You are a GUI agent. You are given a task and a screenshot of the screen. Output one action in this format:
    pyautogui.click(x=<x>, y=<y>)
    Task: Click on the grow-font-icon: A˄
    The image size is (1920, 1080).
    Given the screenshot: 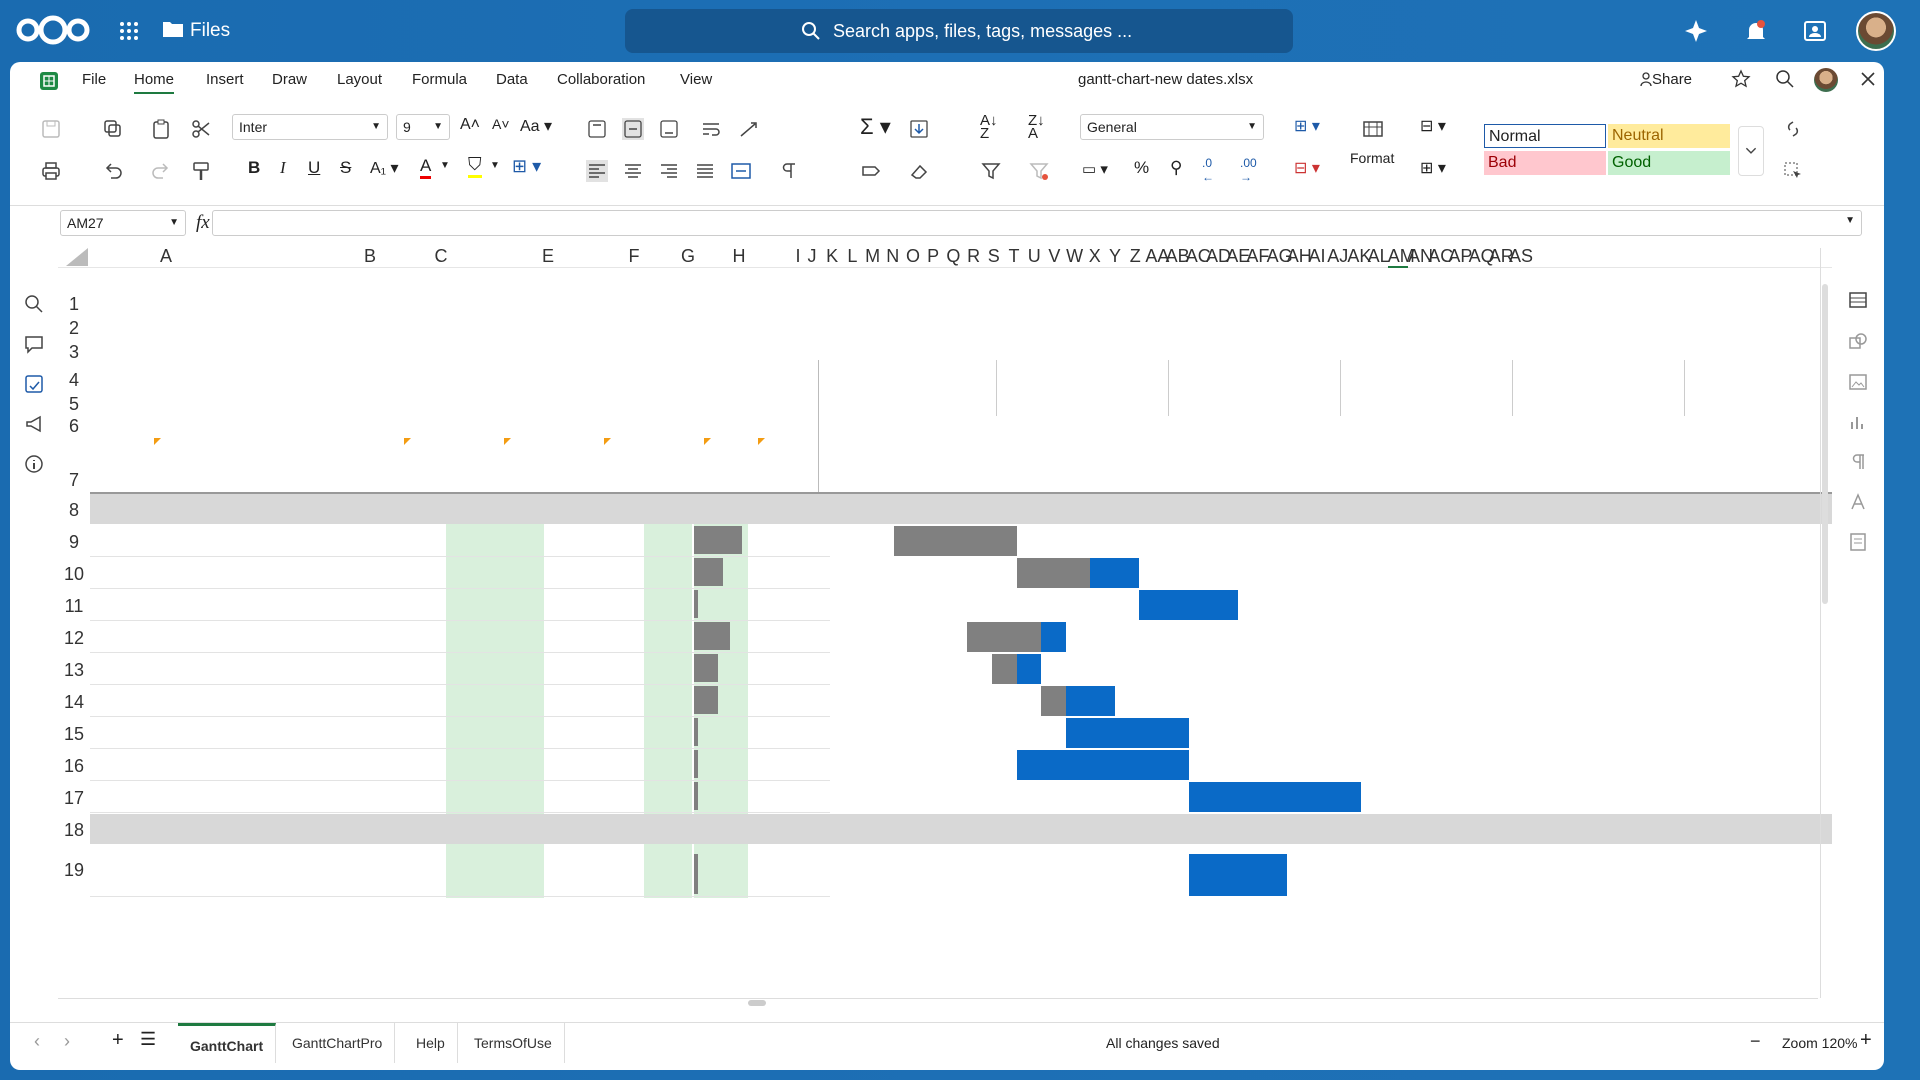 What is the action you would take?
    pyautogui.click(x=470, y=125)
    